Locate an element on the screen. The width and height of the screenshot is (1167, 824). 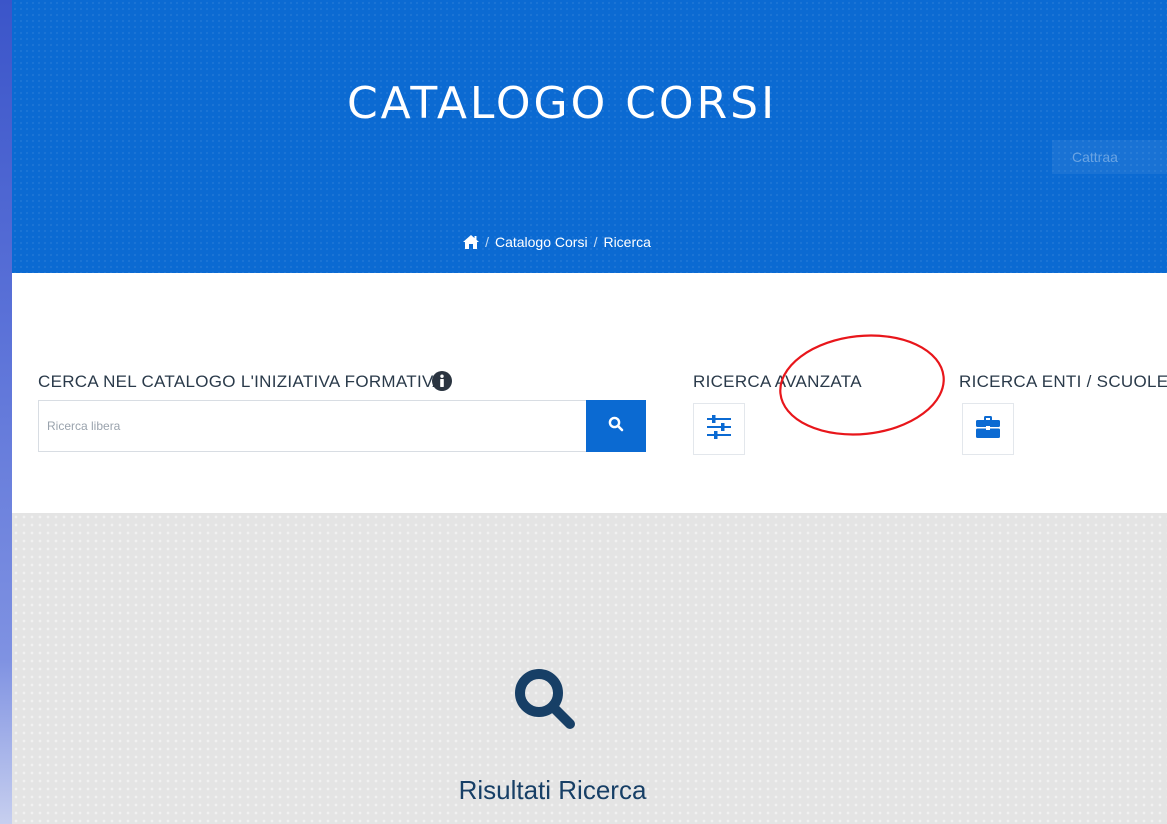
entities-search-label: RICERCA ENTI / SCUOLE is located at coordinates (1063, 381).